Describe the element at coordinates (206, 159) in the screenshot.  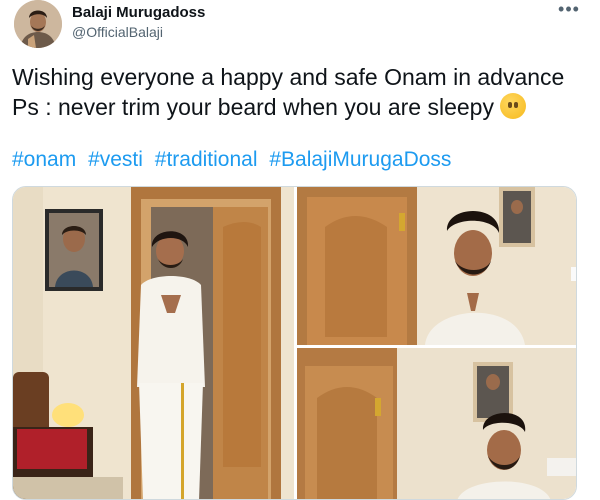
I see `hashtag-link: #traditional` at that location.